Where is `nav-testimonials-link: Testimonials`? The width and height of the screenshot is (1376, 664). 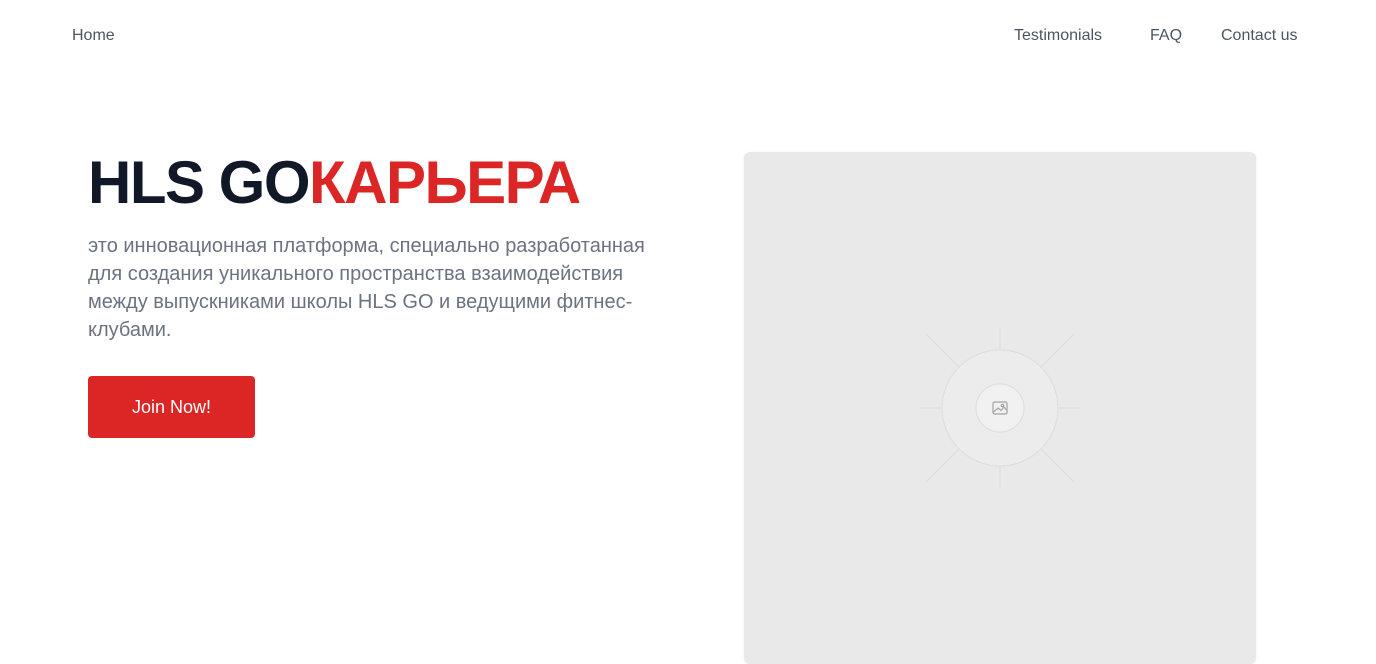 nav-testimonials-link: Testimonials is located at coordinates (1058, 36).